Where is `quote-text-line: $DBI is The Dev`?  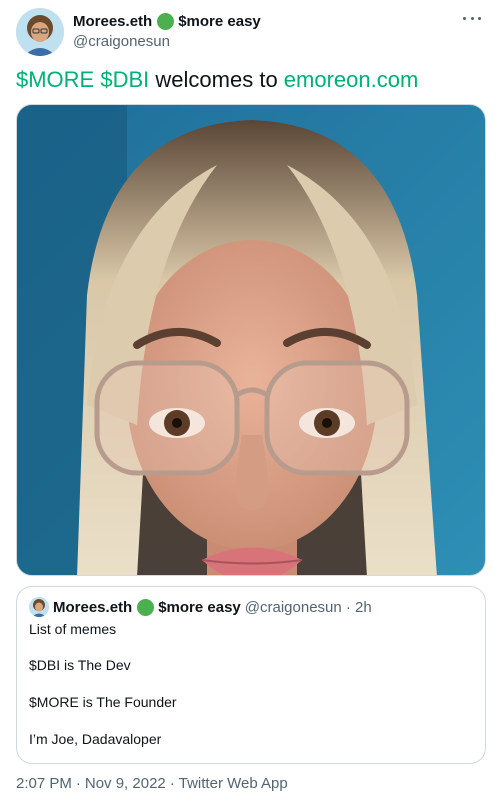
quote-text-line: $DBI is The Dev is located at coordinates (80, 665).